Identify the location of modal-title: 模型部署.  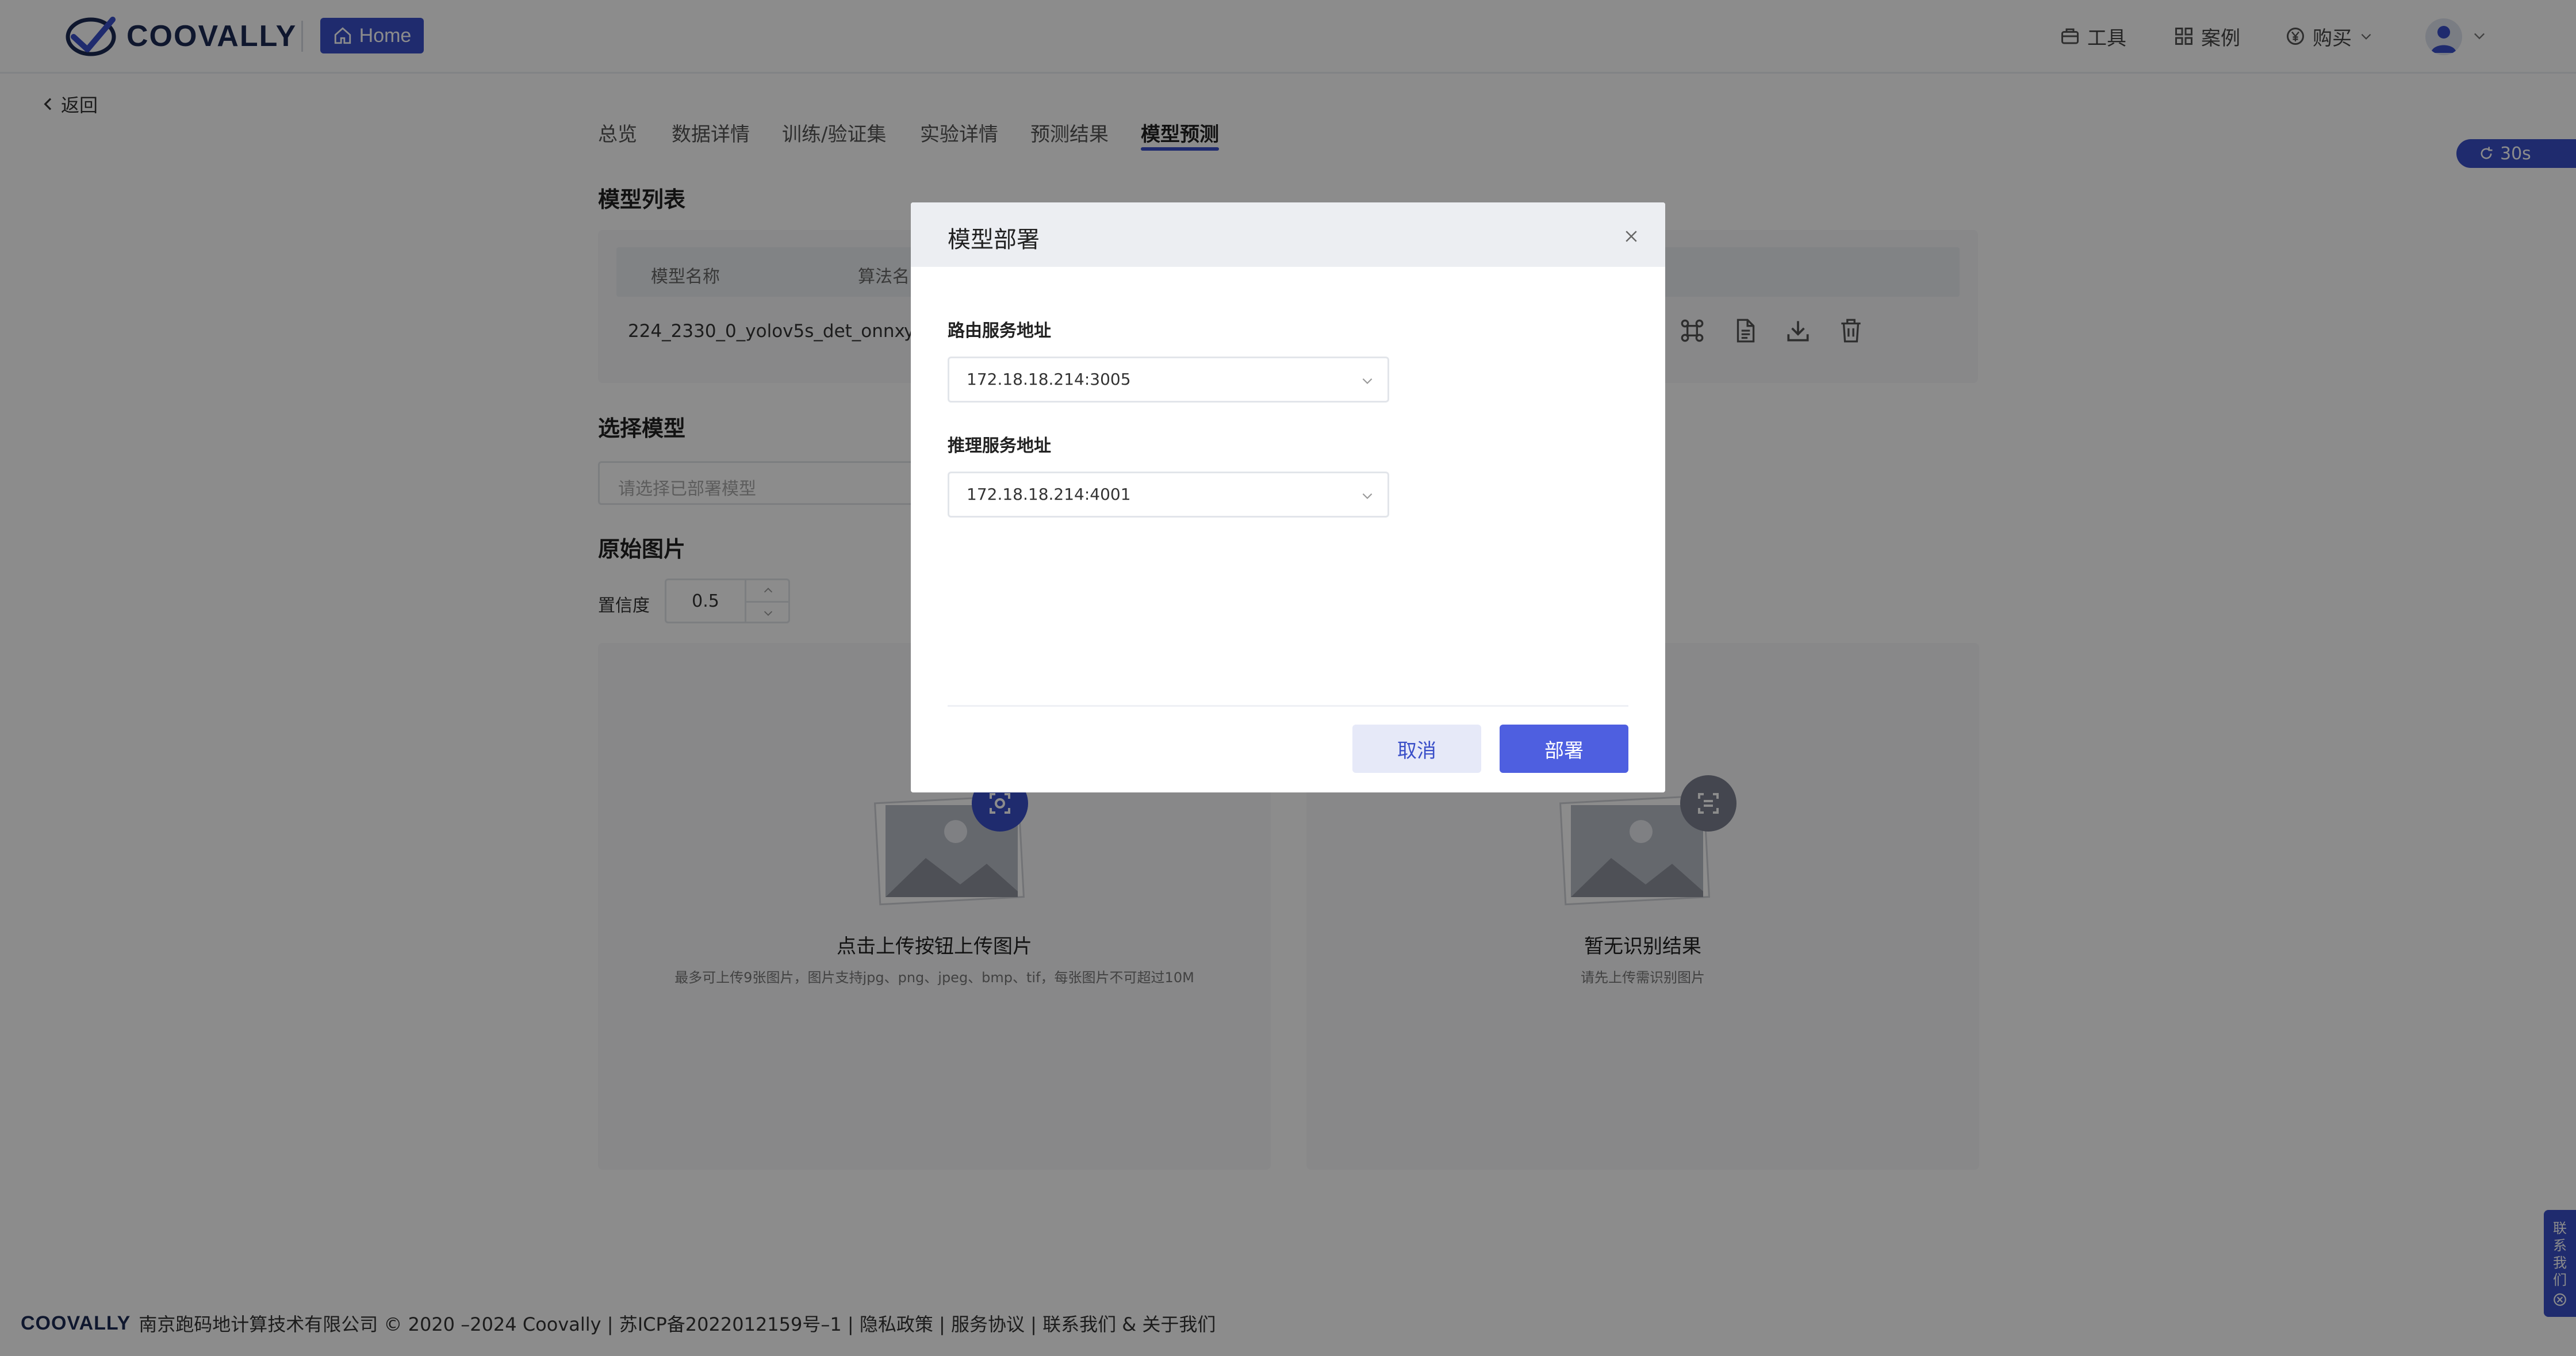
(994, 240).